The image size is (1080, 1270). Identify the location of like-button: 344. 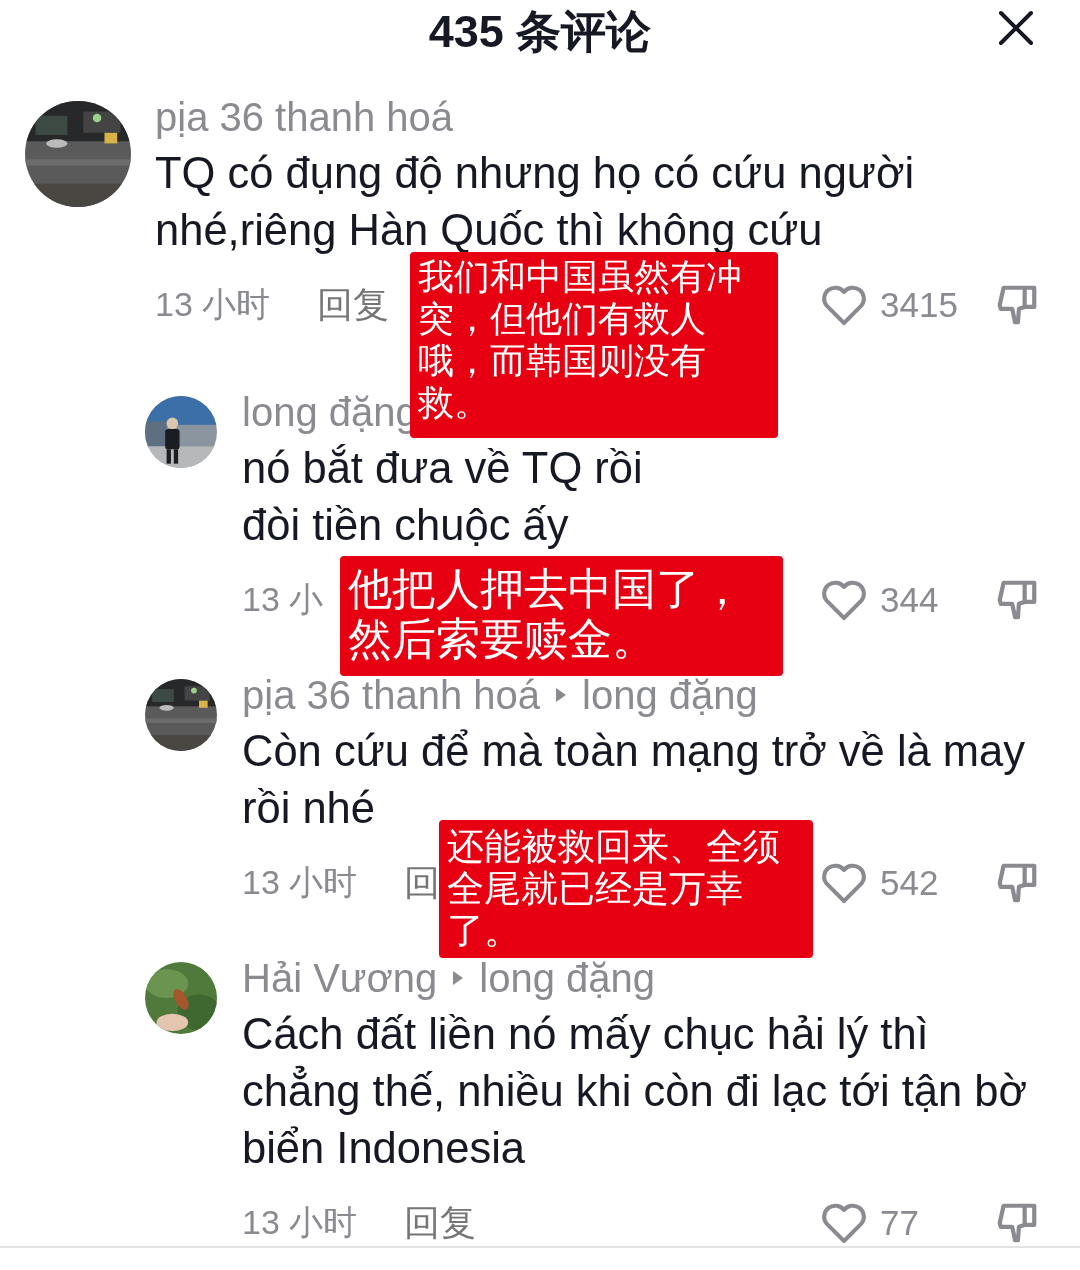
(907, 600).